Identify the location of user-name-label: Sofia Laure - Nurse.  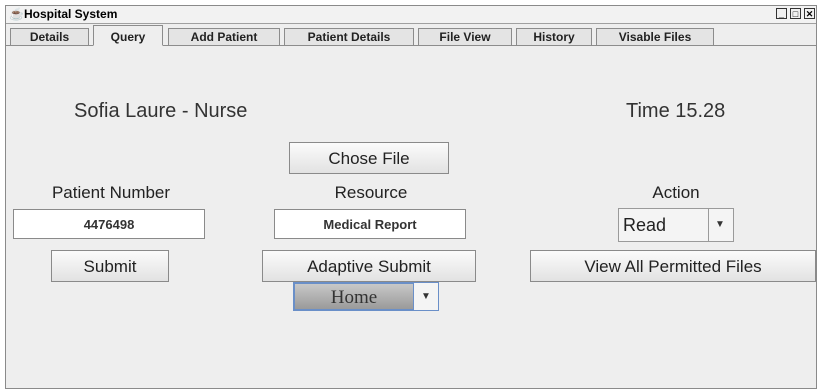
(161, 111).